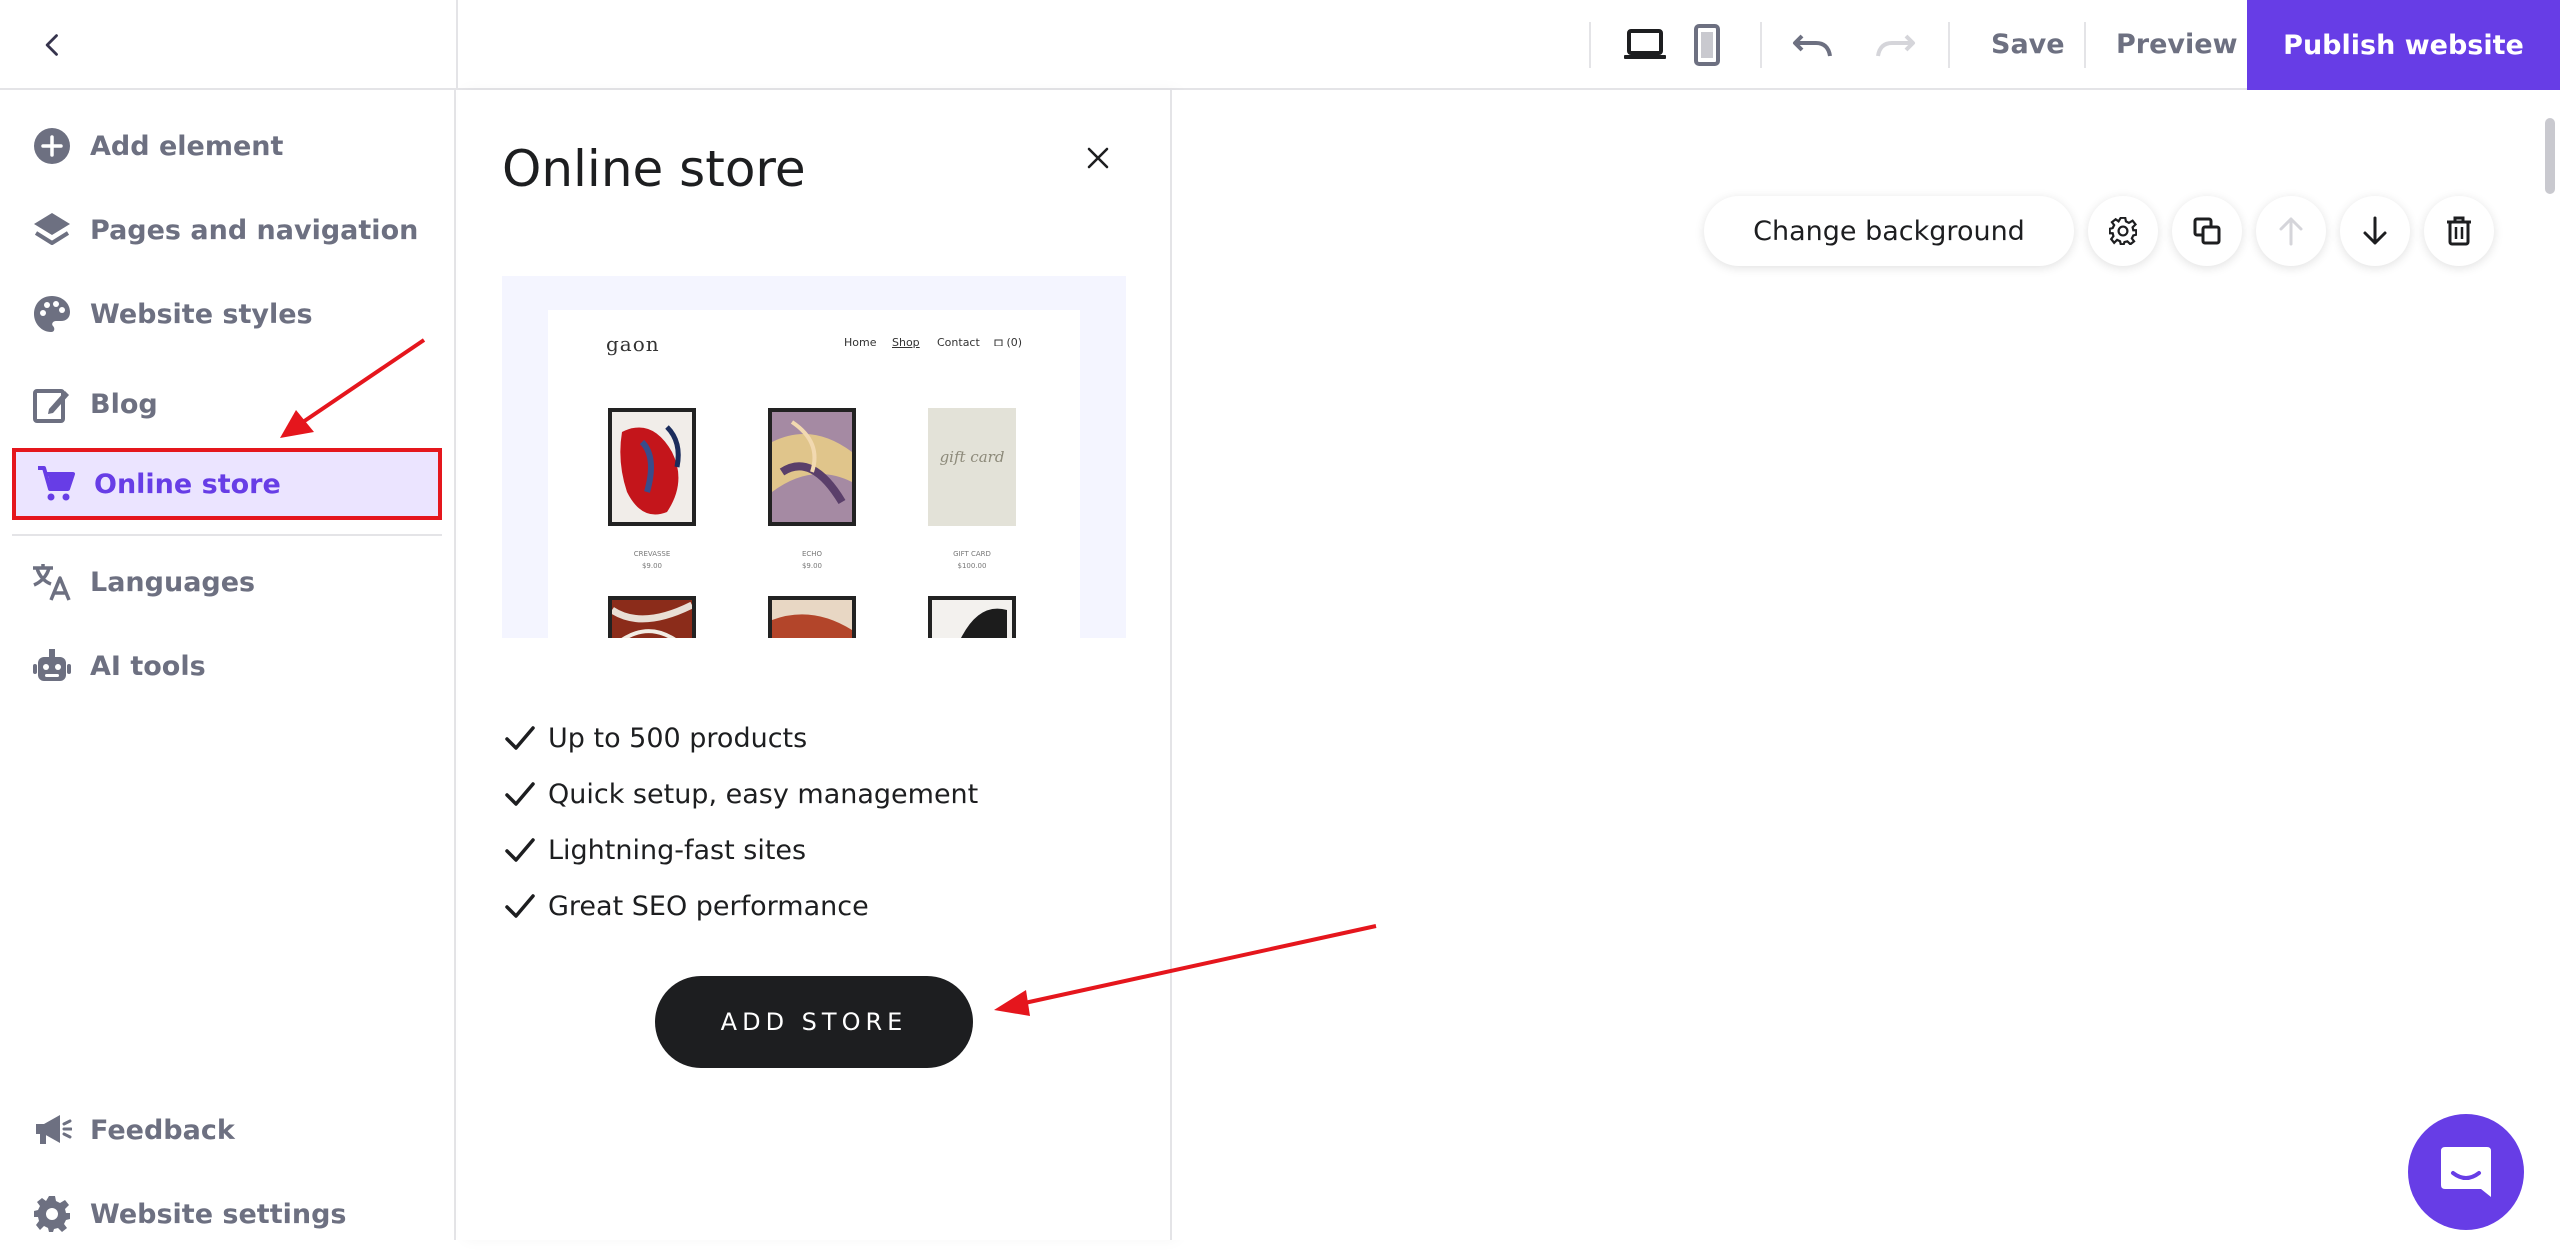  I want to click on undo-button, so click(1813, 45).